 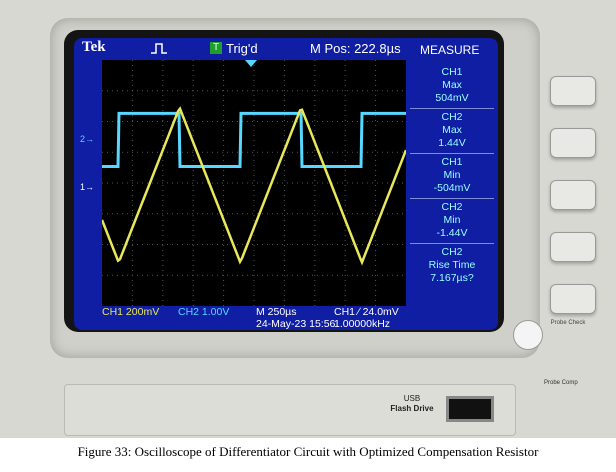 What do you see at coordinates (452, 188) in the screenshot?
I see `measure-value: -504mV` at bounding box center [452, 188].